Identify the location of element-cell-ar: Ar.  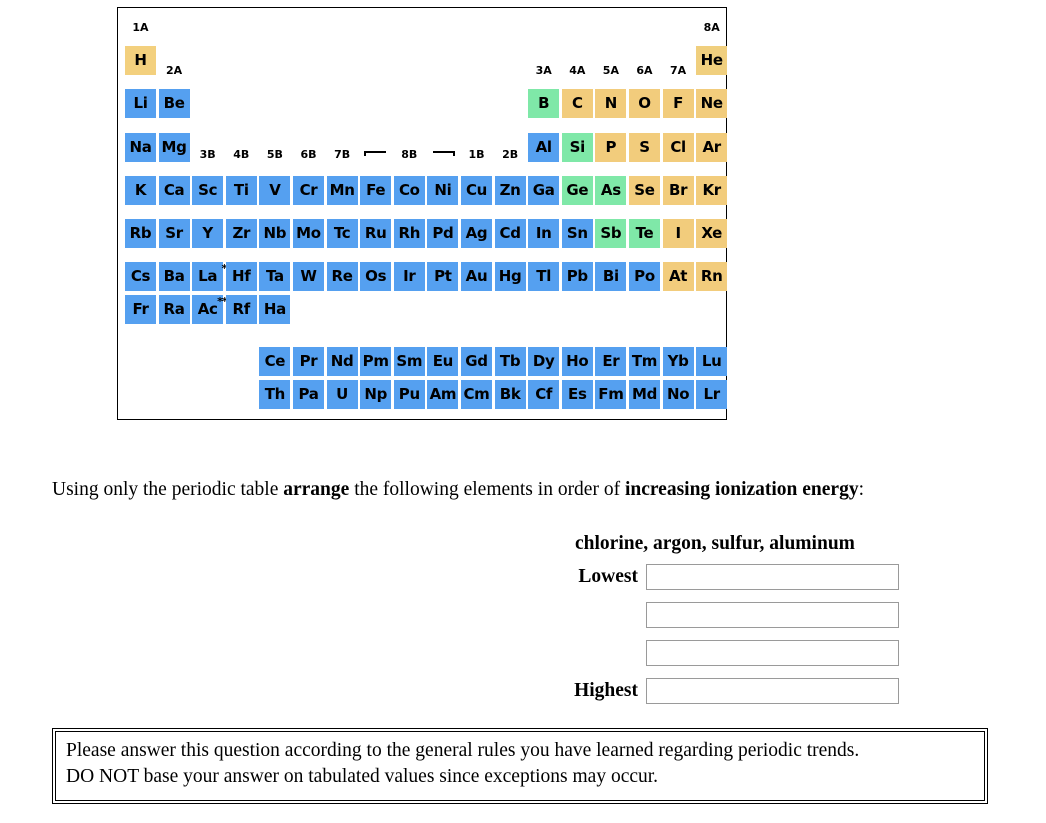
(712, 147).